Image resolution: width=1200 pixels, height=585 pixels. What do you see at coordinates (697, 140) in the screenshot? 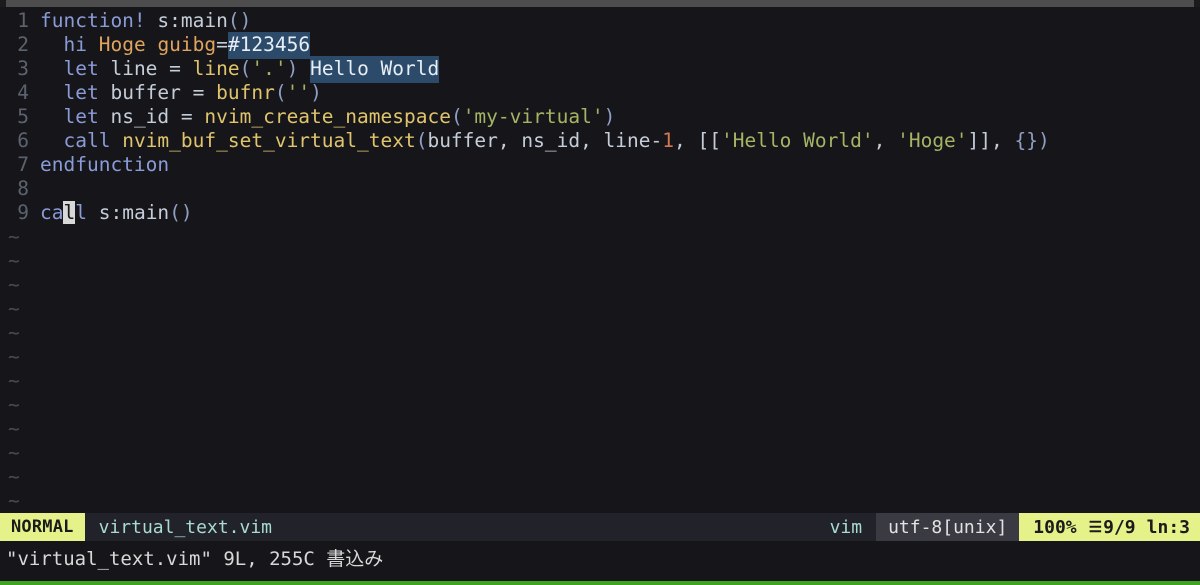
I see `token-punct: , [[` at bounding box center [697, 140].